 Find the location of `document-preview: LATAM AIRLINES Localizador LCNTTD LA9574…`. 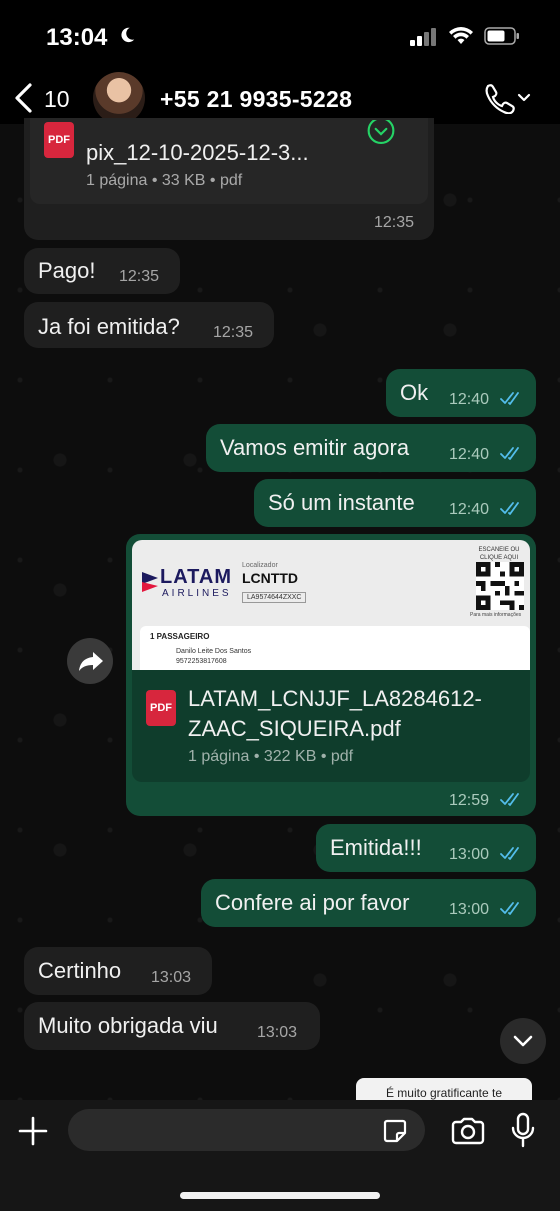

document-preview: LATAM AIRLINES Localizador LCNTTD LA9574… is located at coordinates (331, 605).